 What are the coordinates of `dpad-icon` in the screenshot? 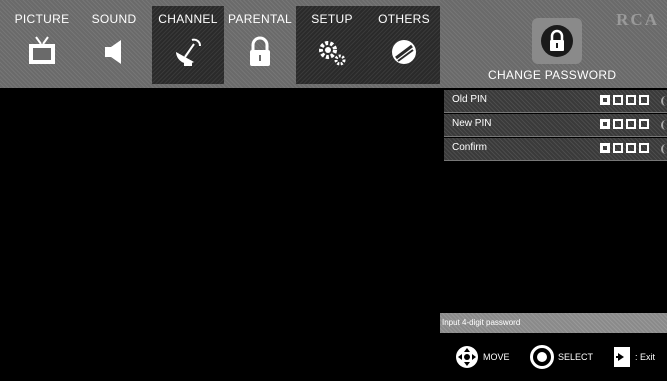 It's located at (467, 357).